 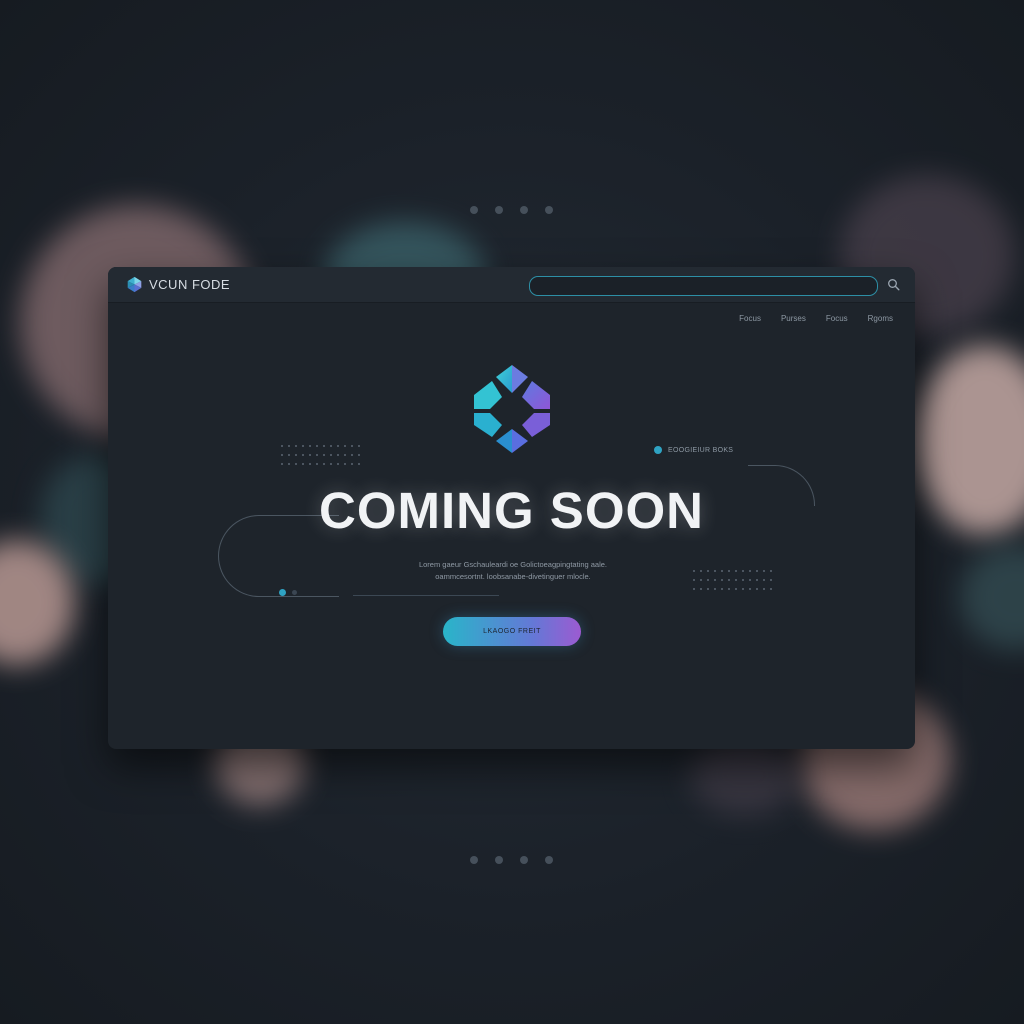 What do you see at coordinates (511, 210) in the screenshot?
I see `pagination-dots-top` at bounding box center [511, 210].